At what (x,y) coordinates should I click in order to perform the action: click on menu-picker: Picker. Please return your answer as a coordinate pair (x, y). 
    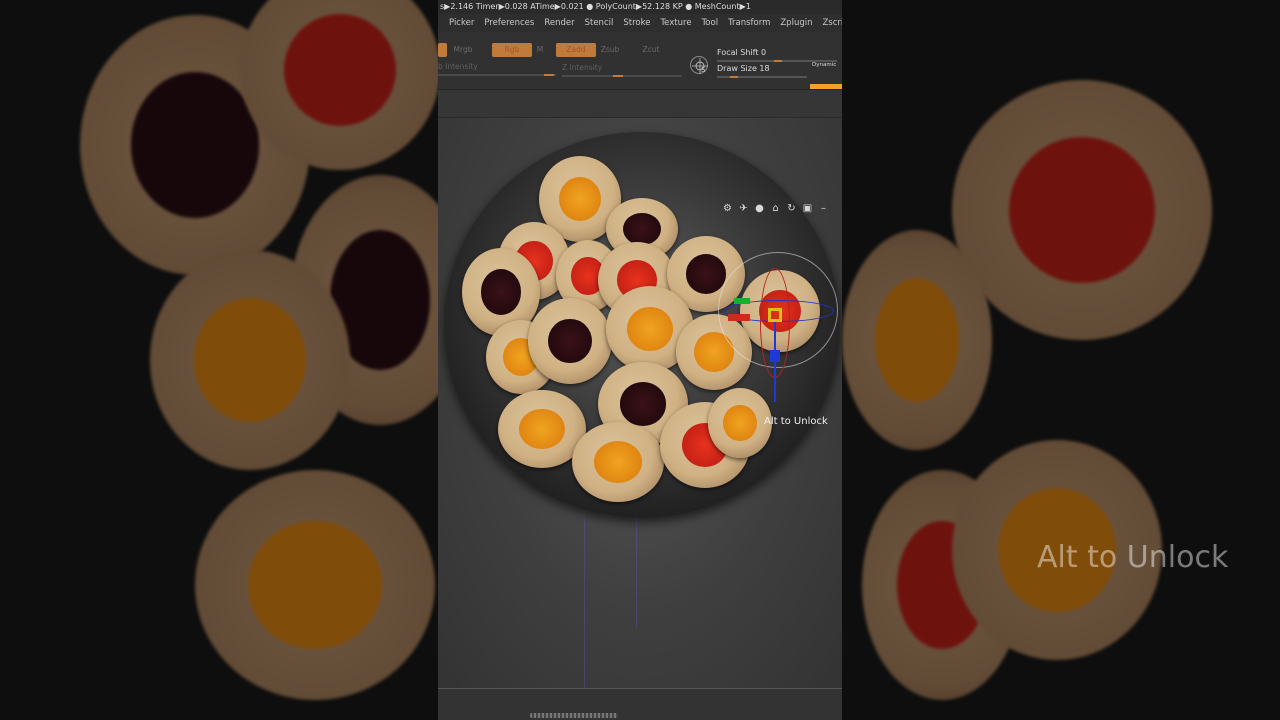
    Looking at the image, I should click on (461, 23).